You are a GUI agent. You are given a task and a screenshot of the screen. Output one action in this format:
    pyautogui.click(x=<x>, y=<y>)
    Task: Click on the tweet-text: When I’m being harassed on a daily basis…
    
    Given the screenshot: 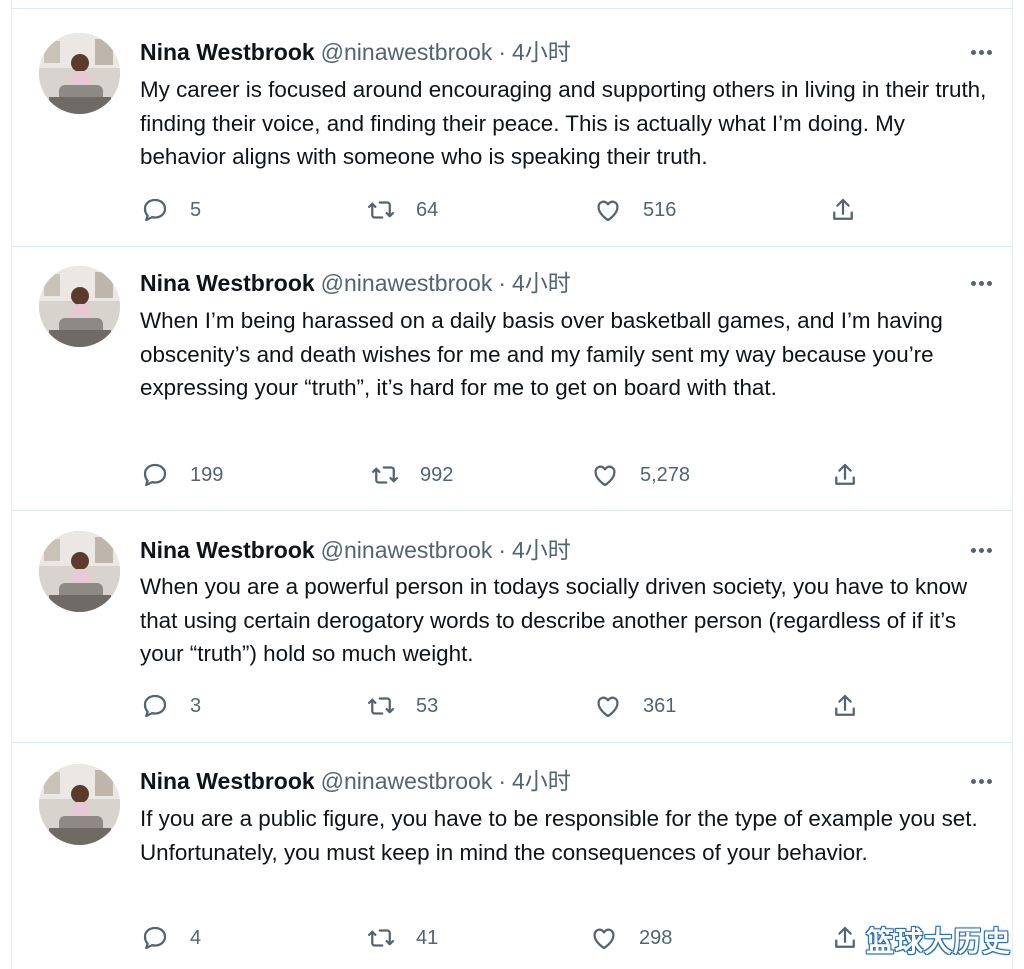 What is the action you would take?
    pyautogui.click(x=541, y=354)
    